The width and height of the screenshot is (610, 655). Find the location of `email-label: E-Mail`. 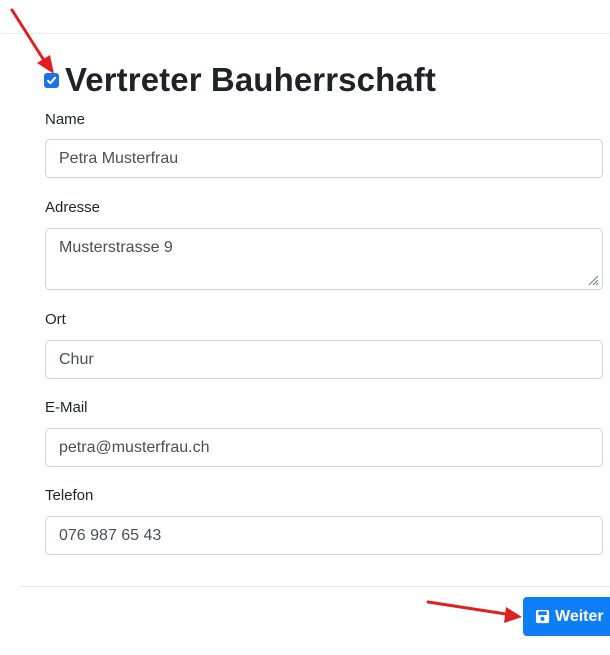

email-label: E-Mail is located at coordinates (66, 407).